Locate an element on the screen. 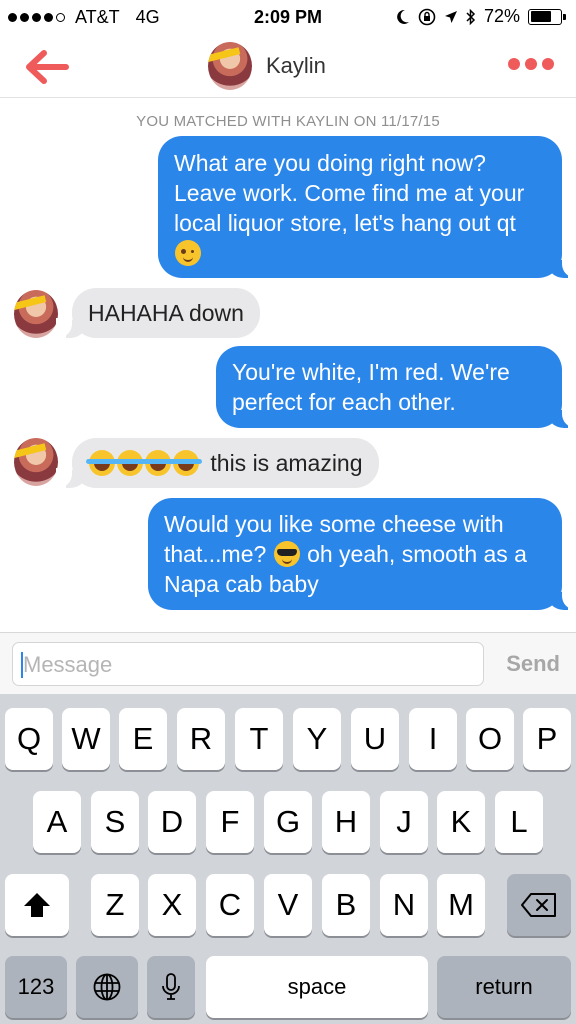 The width and height of the screenshot is (576, 1024). key-x: X is located at coordinates (172, 905).